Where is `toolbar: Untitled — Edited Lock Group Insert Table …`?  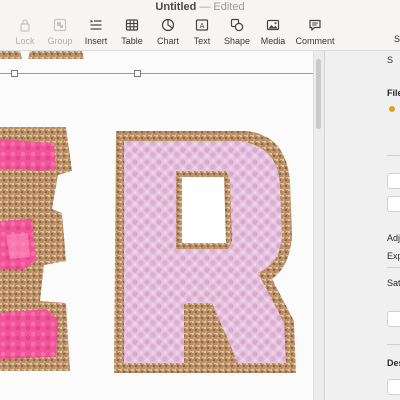
toolbar: Untitled — Edited Lock Group Insert Table … is located at coordinates (200, 25).